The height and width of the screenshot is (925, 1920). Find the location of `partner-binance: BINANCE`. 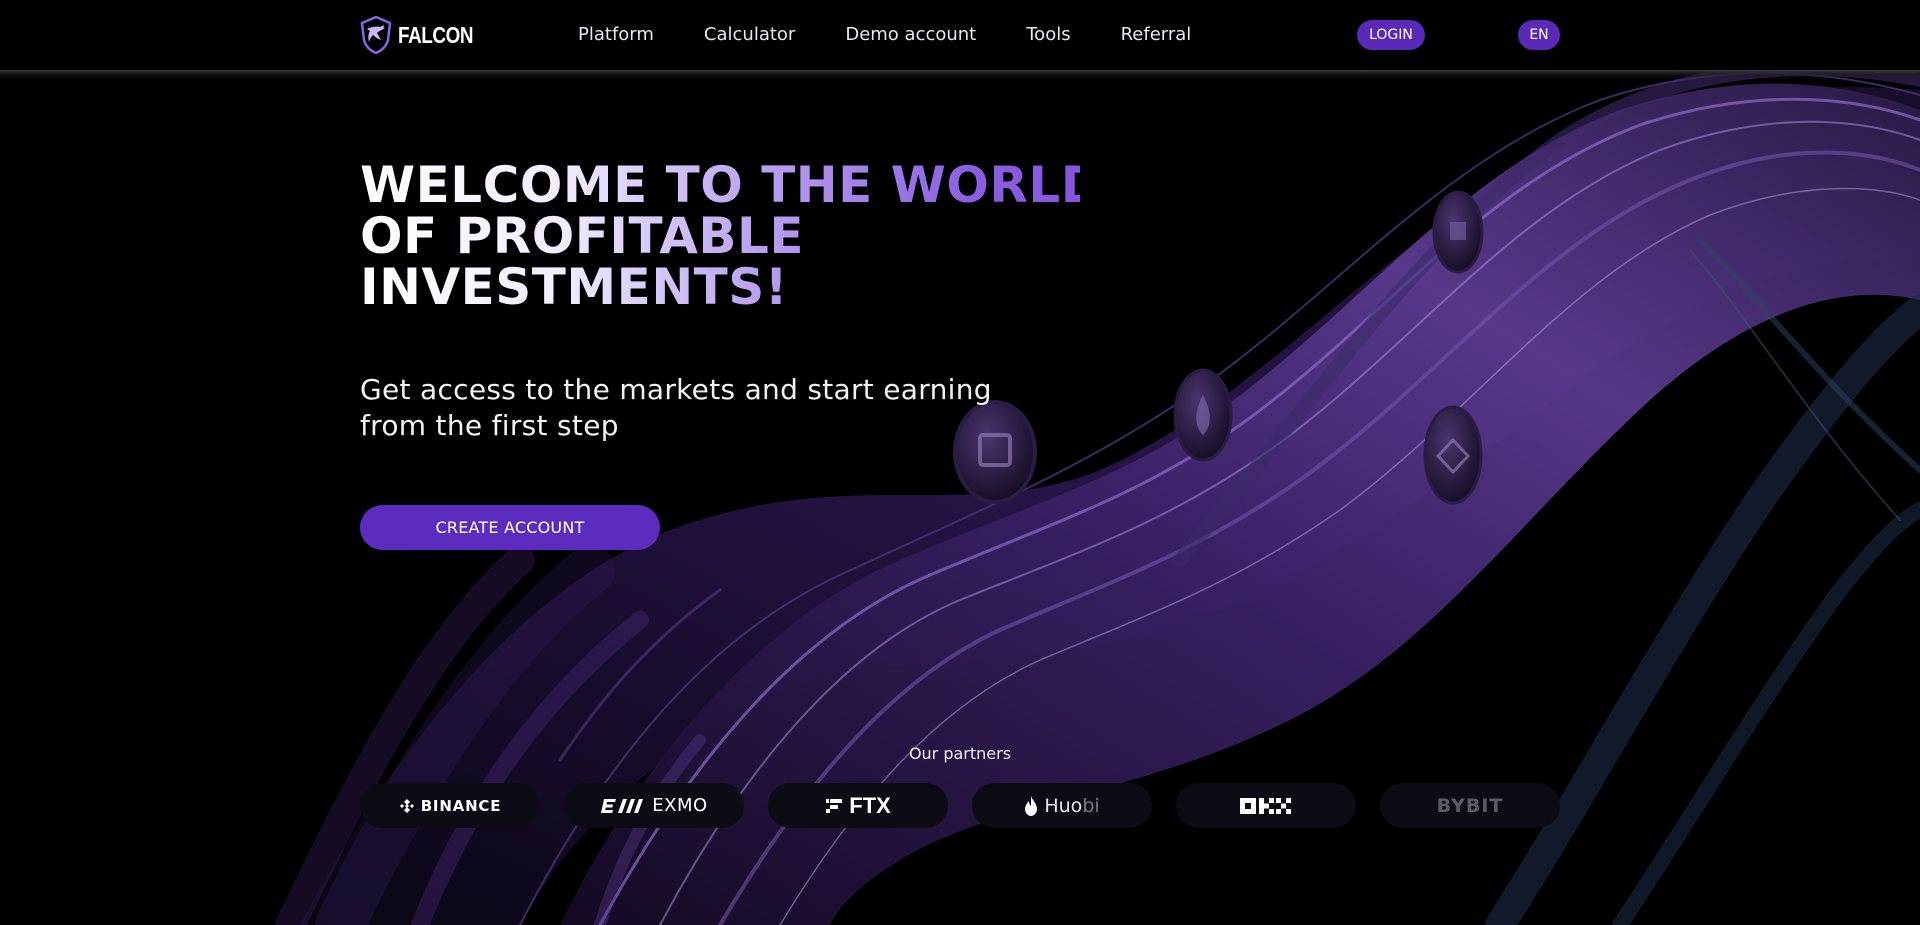

partner-binance: BINANCE is located at coordinates (450, 805).